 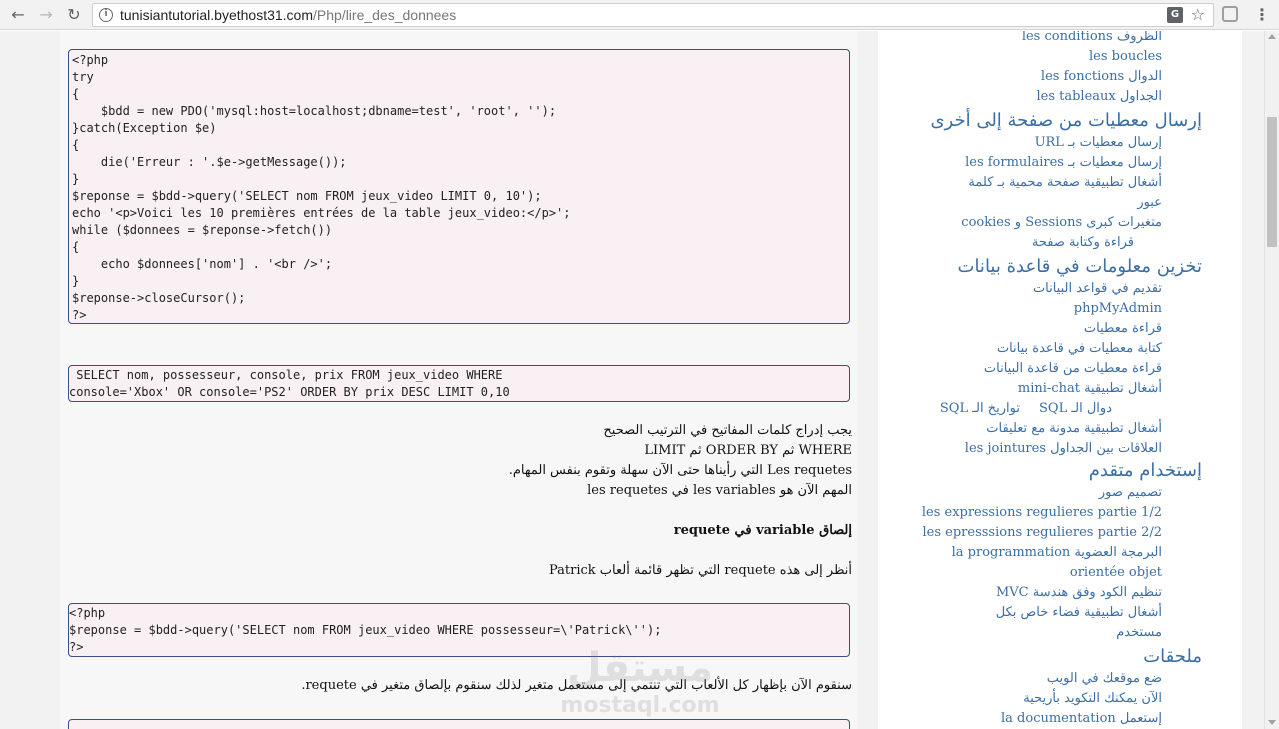 What do you see at coordinates (202, 264) in the screenshot?
I see `code-line-text: echo $donnees['nom'] . '<br />';` at bounding box center [202, 264].